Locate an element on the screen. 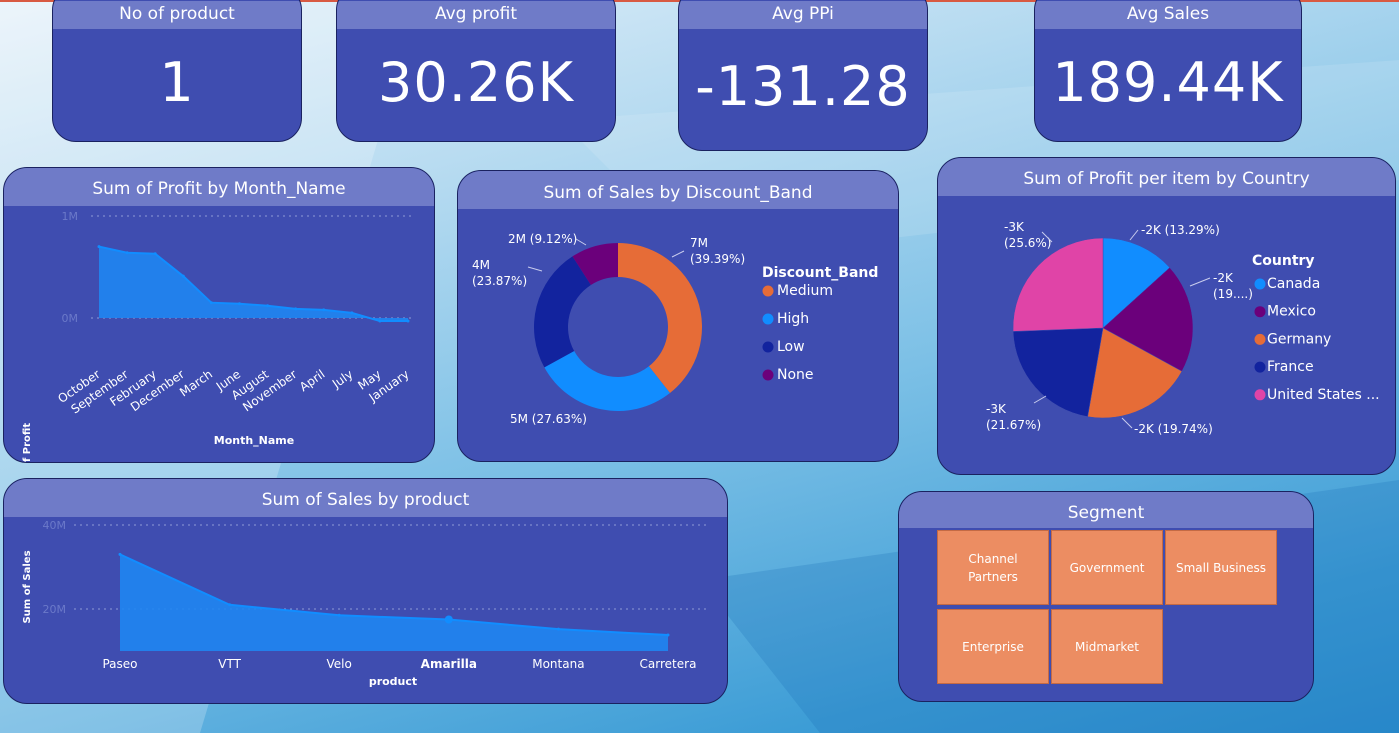  legend-item: High is located at coordinates (793, 319).